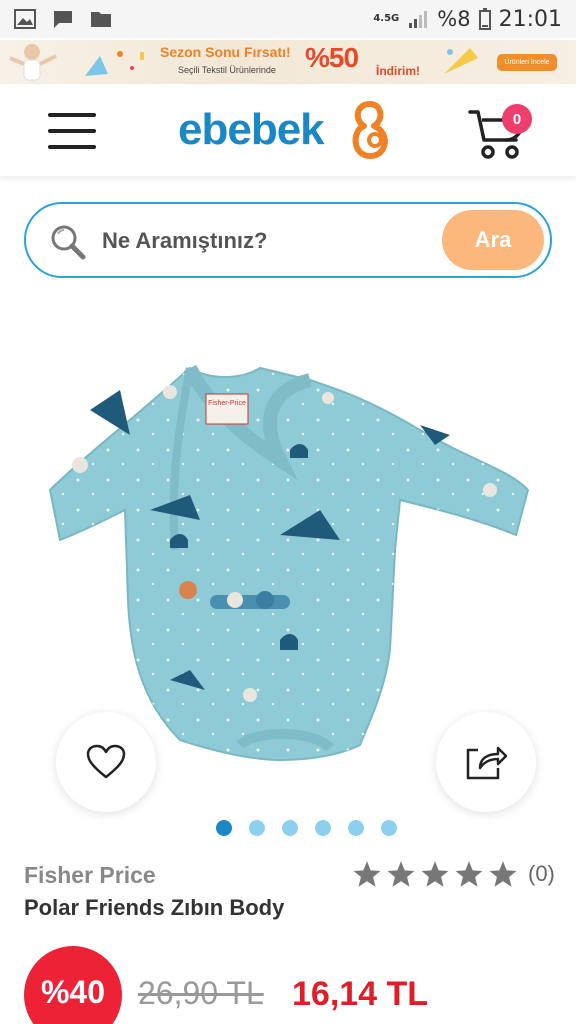  What do you see at coordinates (267, 241) in the screenshot?
I see `search-input` at bounding box center [267, 241].